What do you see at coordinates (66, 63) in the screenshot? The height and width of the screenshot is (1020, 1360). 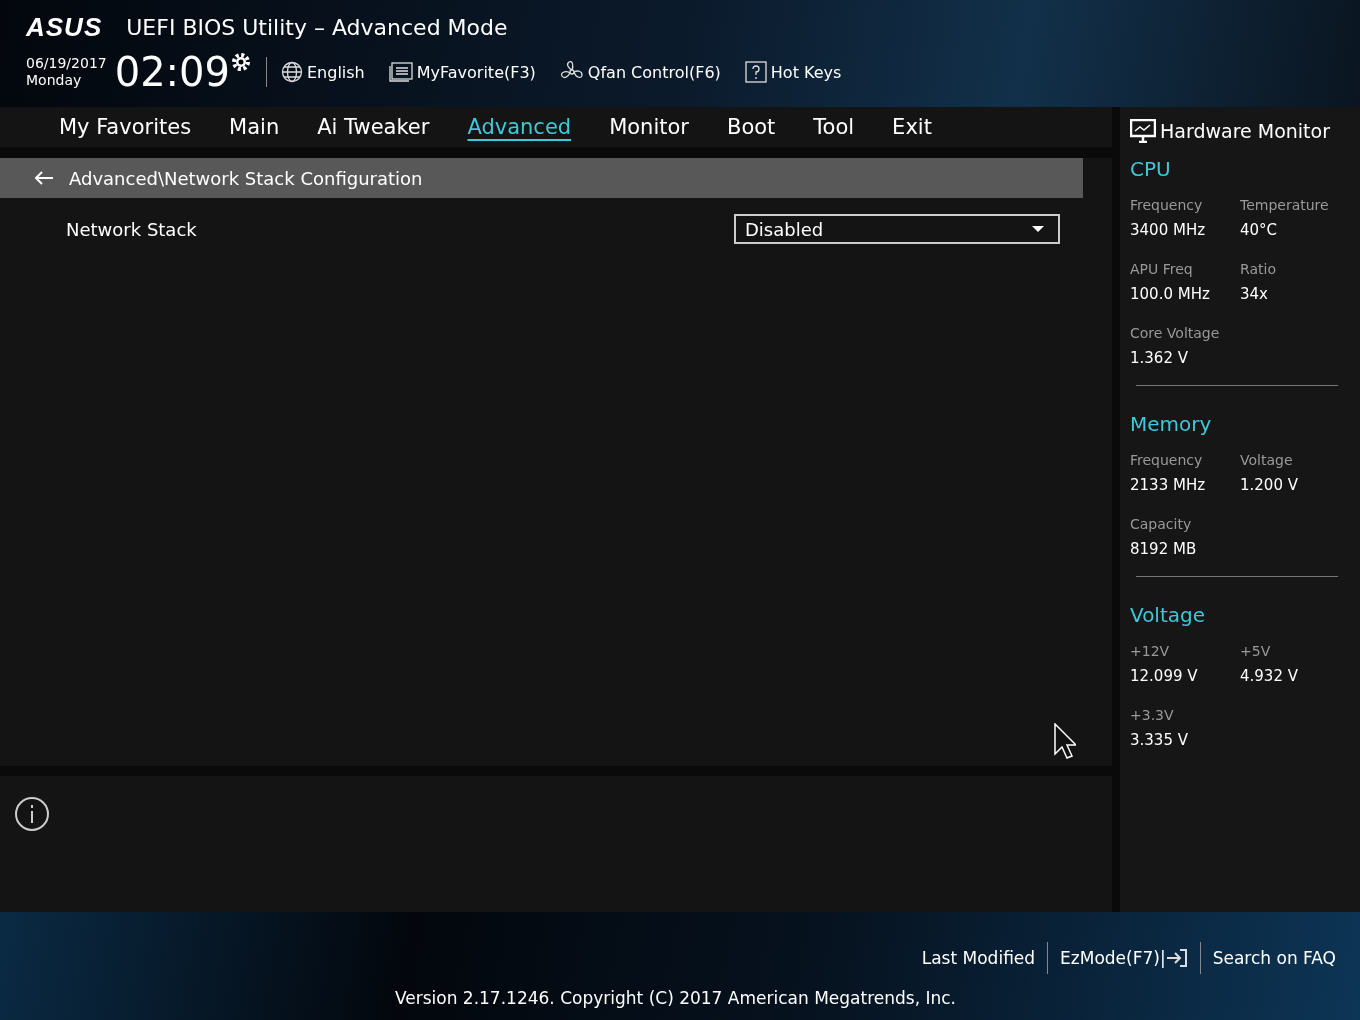 I see `date-text: 06/19/2017` at bounding box center [66, 63].